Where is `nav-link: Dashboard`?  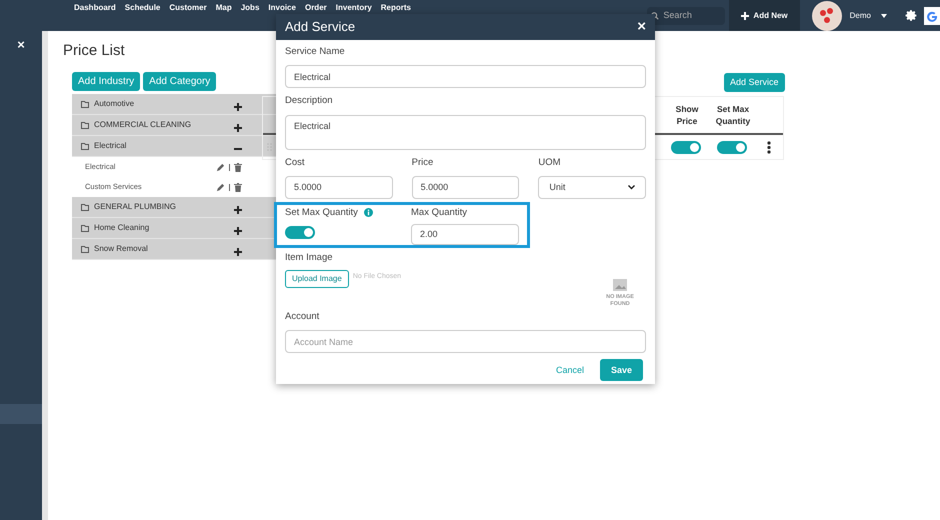
nav-link: Dashboard is located at coordinates (95, 7).